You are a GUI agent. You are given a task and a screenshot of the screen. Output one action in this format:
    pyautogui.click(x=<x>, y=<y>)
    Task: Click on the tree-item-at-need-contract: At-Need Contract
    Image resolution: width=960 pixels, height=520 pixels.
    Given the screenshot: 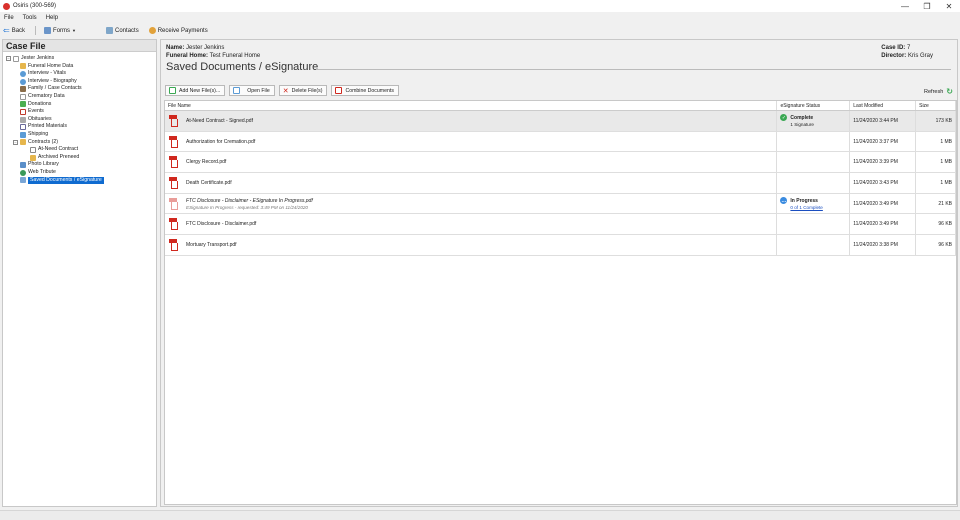 What is the action you would take?
    pyautogui.click(x=79, y=150)
    